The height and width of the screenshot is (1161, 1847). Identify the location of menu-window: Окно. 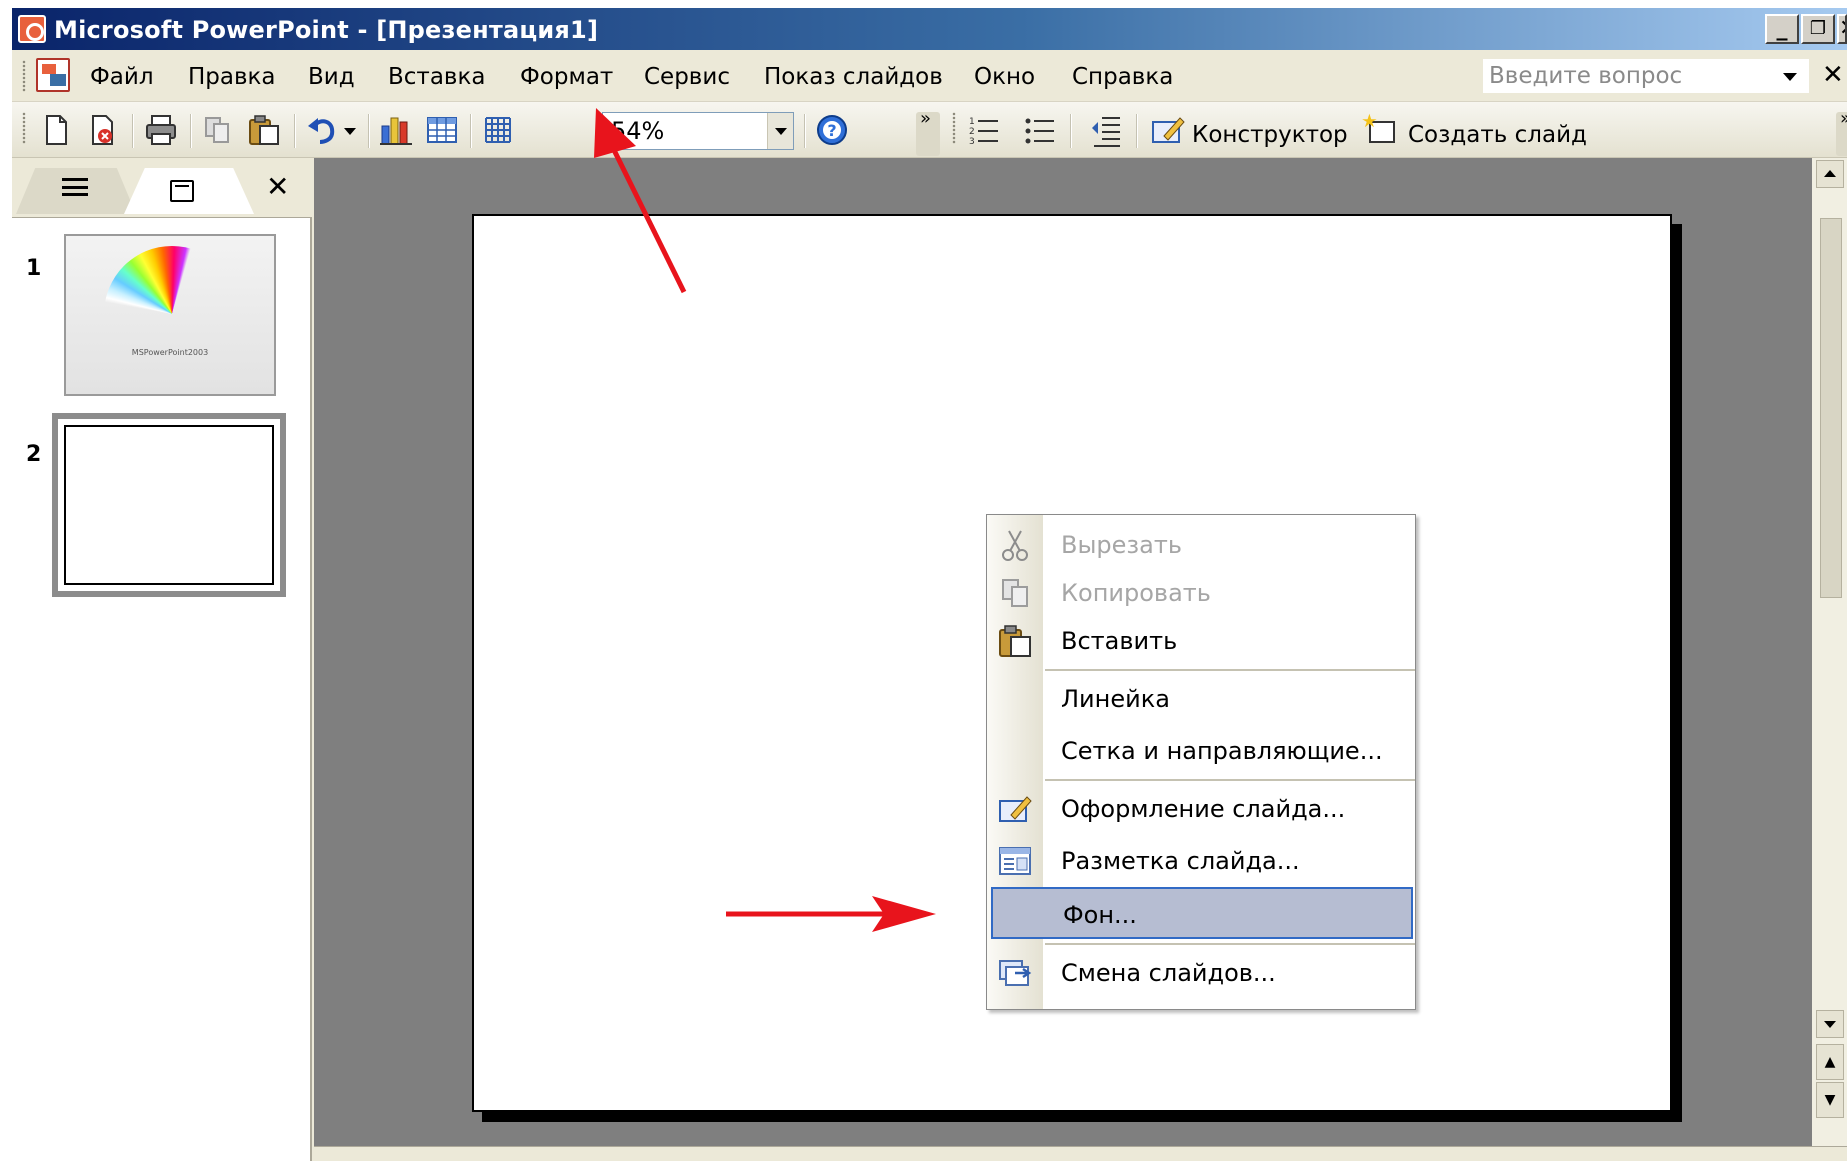
(1004, 77).